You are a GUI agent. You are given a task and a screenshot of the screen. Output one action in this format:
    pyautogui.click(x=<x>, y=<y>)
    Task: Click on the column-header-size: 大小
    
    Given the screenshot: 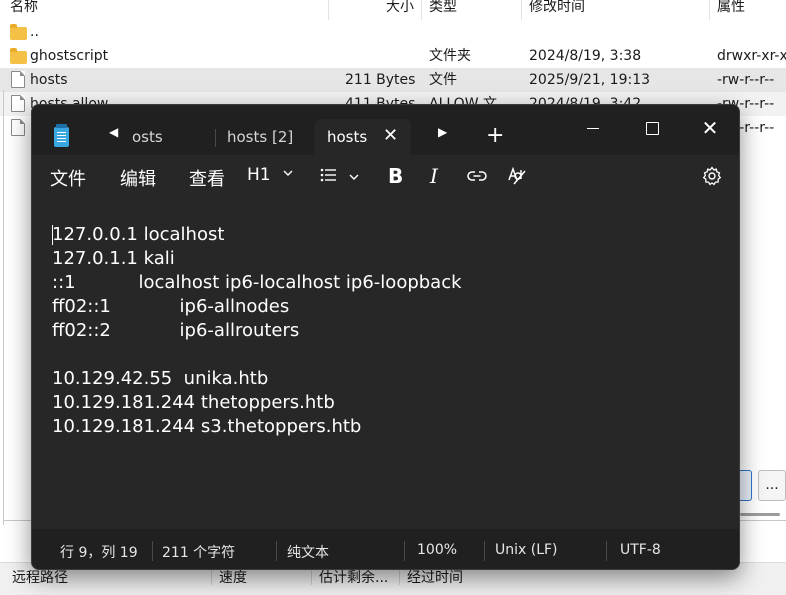 What is the action you would take?
    pyautogui.click(x=400, y=9)
    